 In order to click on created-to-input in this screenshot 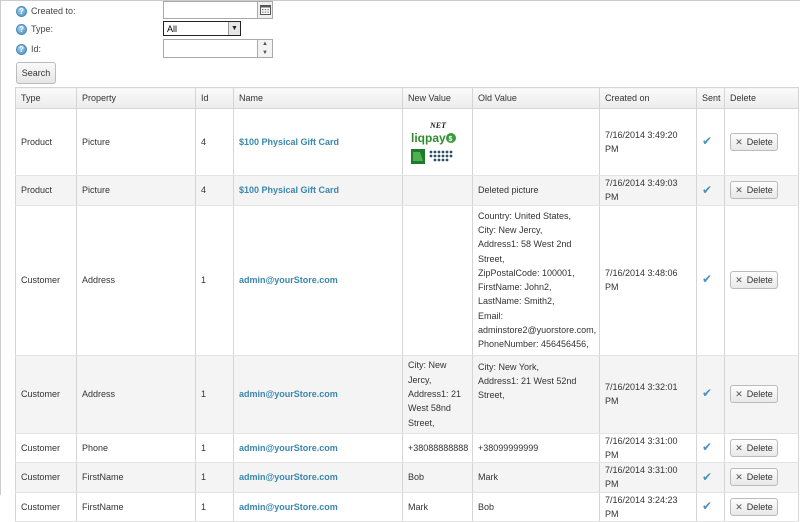, I will do `click(210, 10)`.